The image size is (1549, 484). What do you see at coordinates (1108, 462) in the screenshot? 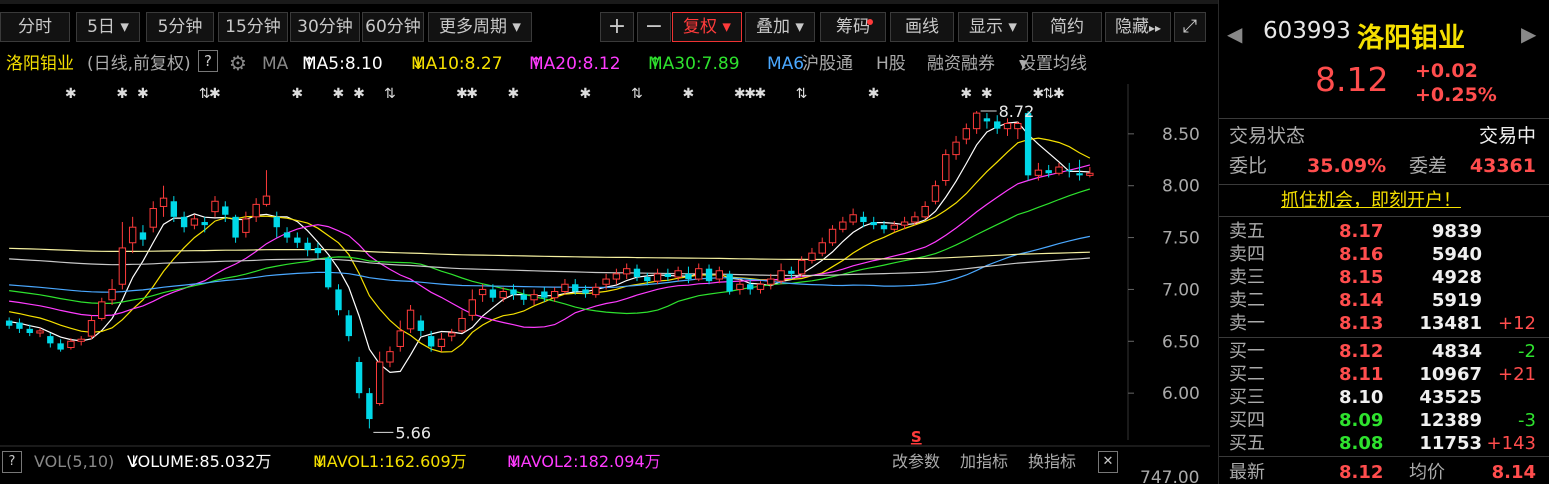
I see `close-icon: ✕` at bounding box center [1108, 462].